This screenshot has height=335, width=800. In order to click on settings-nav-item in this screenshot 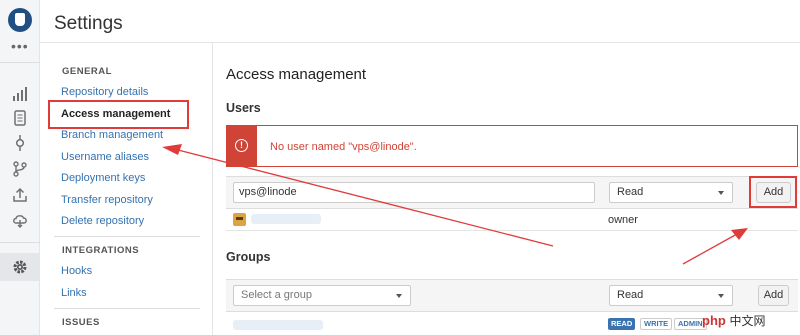, I will do `click(20, 267)`.